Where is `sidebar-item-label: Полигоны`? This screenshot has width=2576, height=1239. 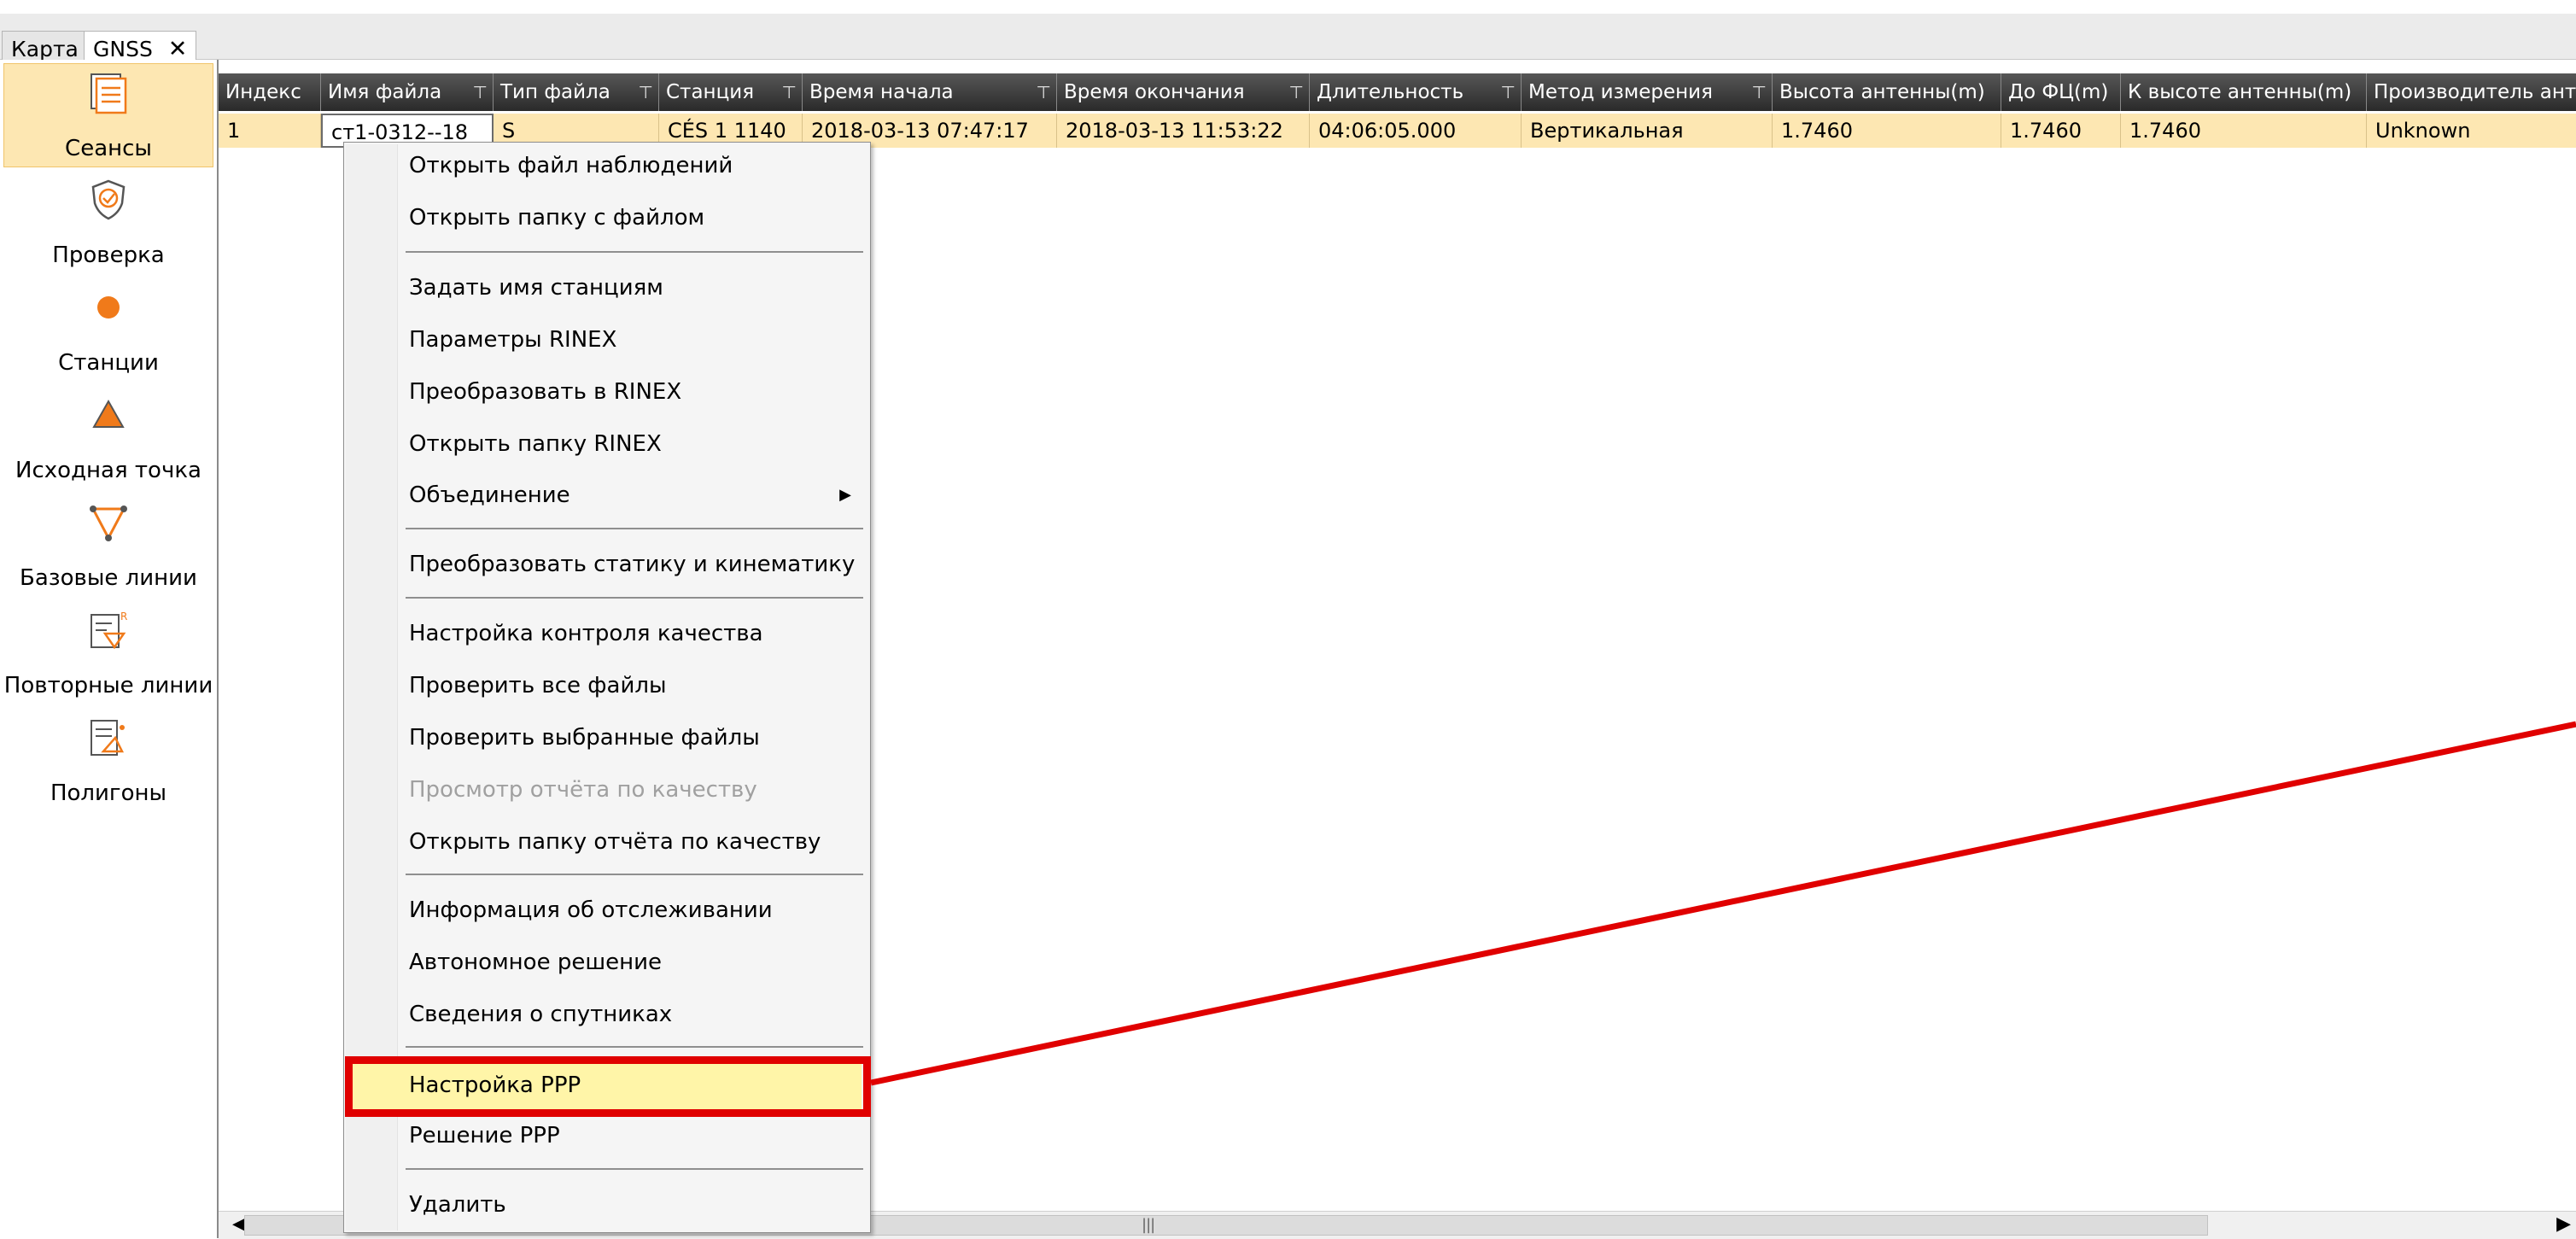 sidebar-item-label: Полигоны is located at coordinates (108, 793).